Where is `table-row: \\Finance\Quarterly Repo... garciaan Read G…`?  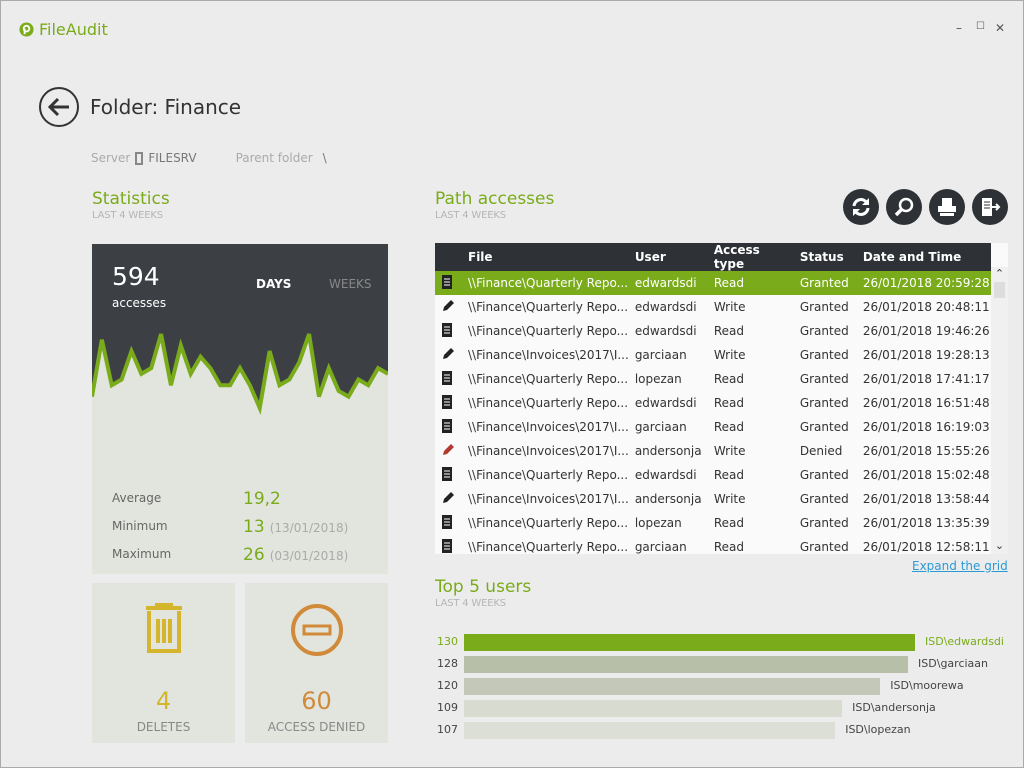 table-row: \\Finance\Quarterly Repo... garciaan Read G… is located at coordinates (713, 544).